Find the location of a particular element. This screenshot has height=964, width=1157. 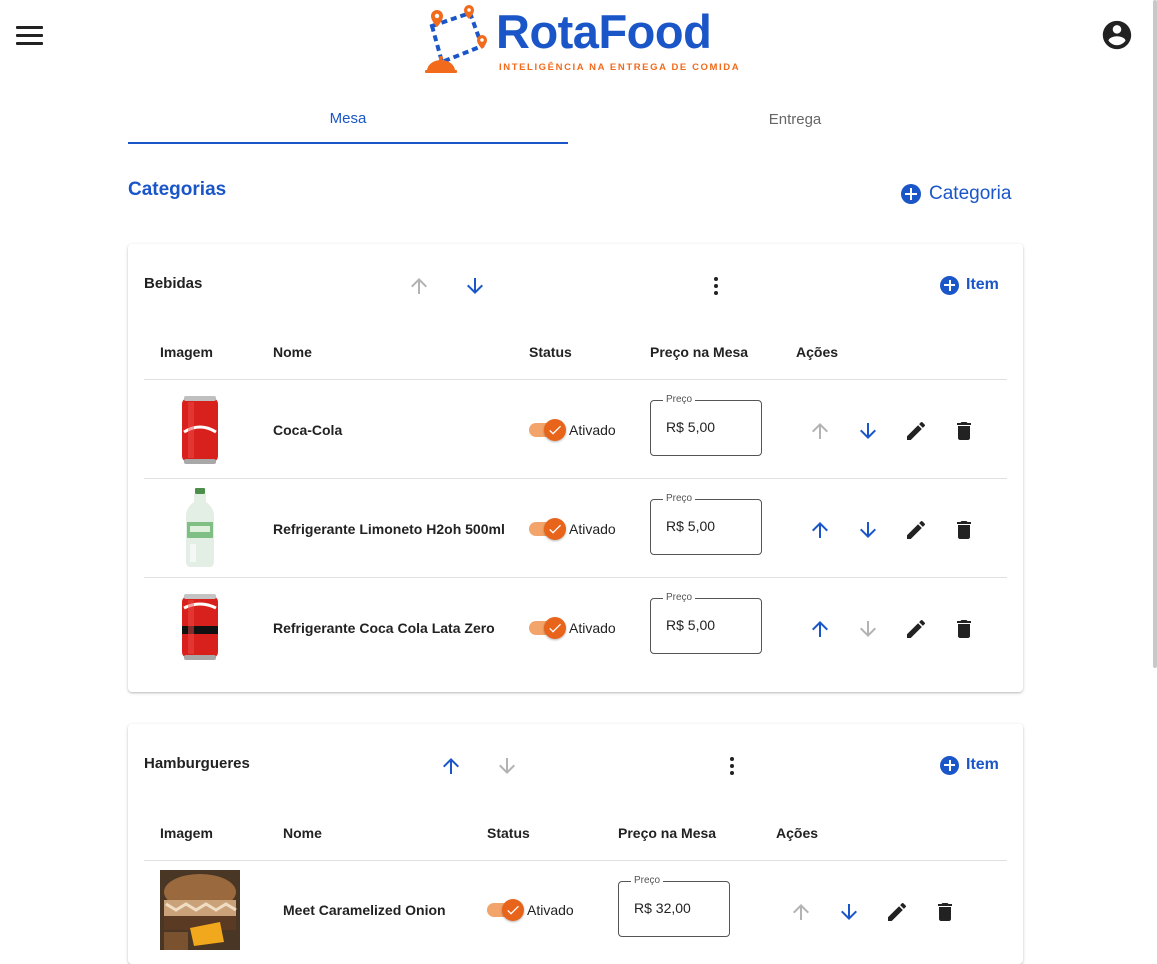

product-name: Coca-Cola is located at coordinates (308, 430).